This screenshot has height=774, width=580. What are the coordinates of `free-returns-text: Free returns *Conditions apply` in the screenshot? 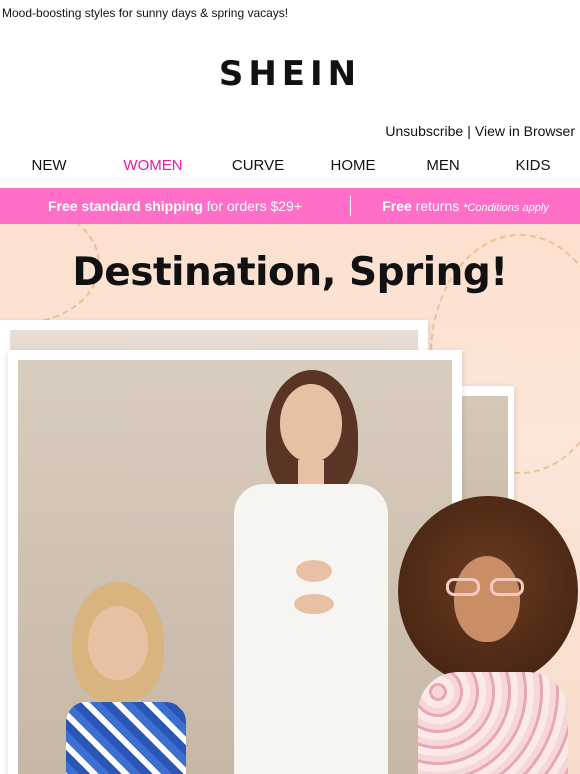 It's located at (465, 206).